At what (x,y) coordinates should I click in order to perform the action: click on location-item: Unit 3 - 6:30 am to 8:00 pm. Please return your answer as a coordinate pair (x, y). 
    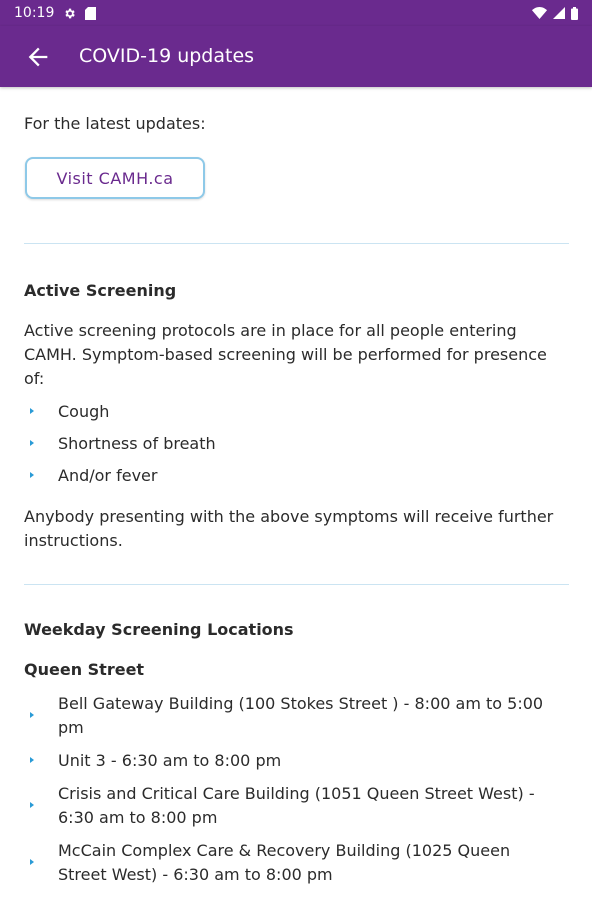
    Looking at the image, I should click on (296, 761).